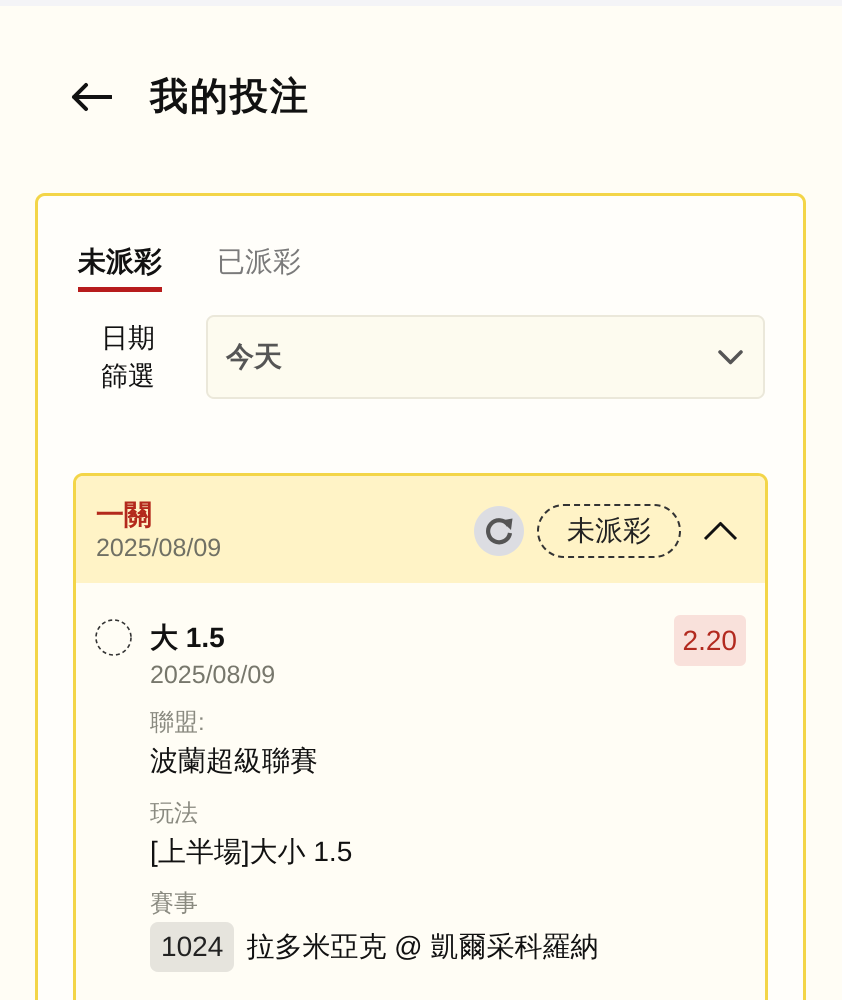  I want to click on refresh-button, so click(499, 531).